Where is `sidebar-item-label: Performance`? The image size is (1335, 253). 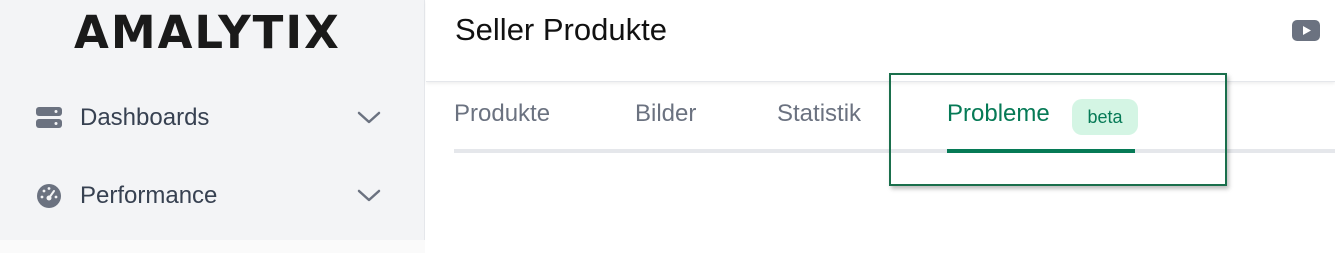
sidebar-item-label: Performance is located at coordinates (149, 195).